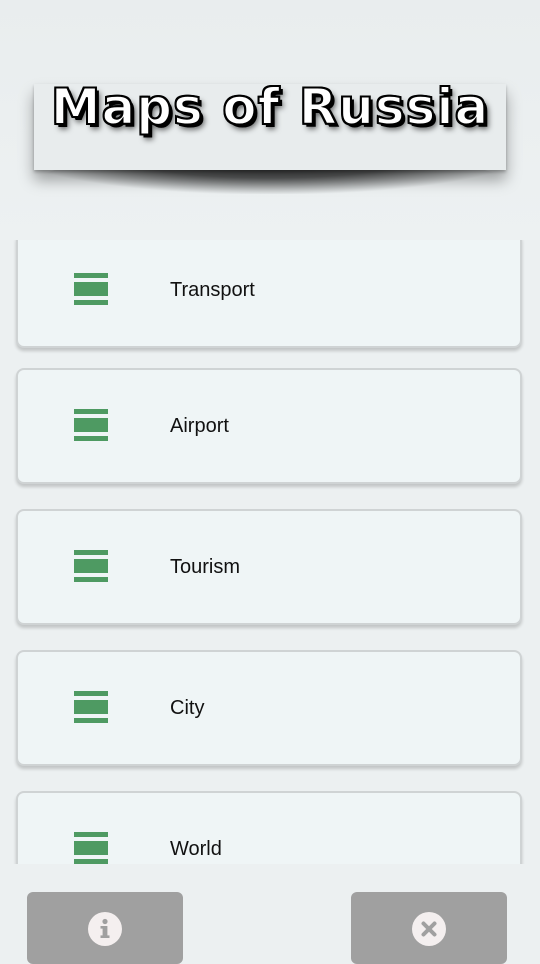  Describe the element at coordinates (205, 567) in the screenshot. I see `menu-item-label: Tourism` at that location.